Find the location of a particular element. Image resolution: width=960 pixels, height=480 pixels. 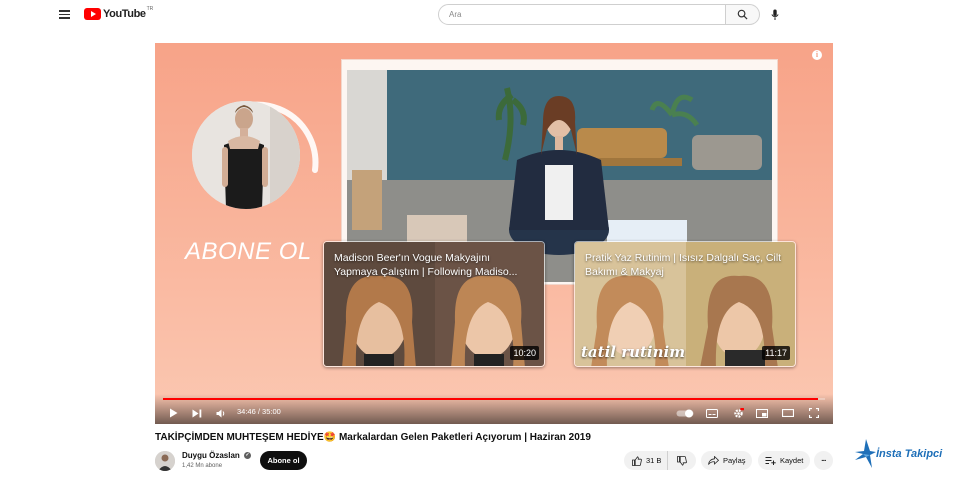

play-button is located at coordinates (173, 413).